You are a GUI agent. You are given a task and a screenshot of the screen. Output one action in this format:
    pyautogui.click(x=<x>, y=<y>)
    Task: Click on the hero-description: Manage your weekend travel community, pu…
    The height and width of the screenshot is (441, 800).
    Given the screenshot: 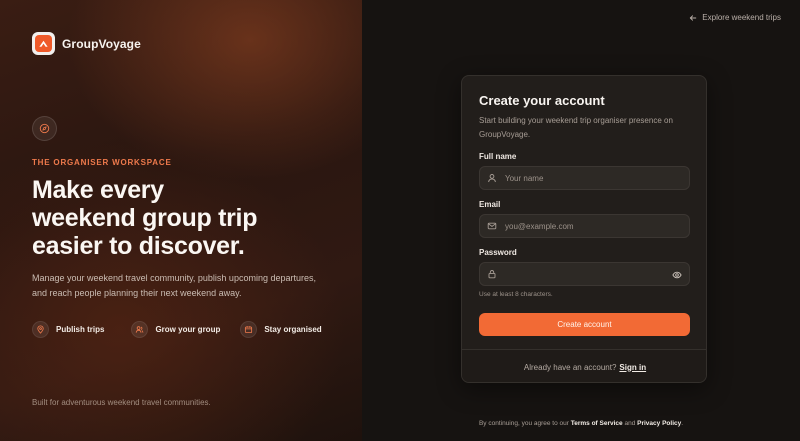 What is the action you would take?
    pyautogui.click(x=174, y=285)
    